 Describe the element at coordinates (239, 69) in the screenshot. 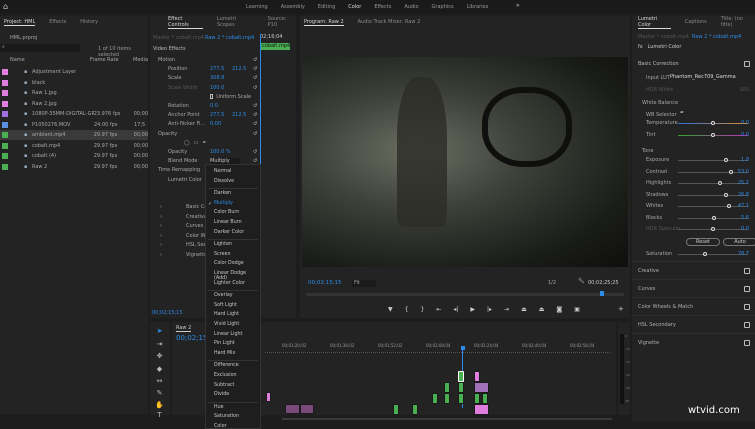

I see `property-value-2: 212.5` at that location.